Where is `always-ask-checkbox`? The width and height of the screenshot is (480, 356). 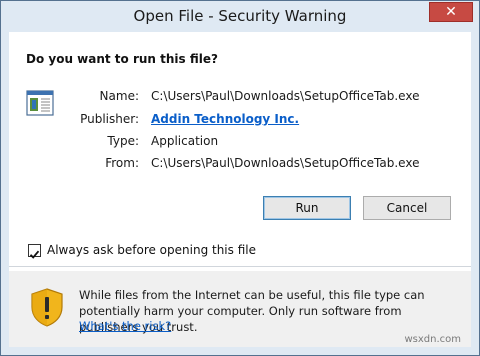
always-ask-checkbox is located at coordinates (34, 251).